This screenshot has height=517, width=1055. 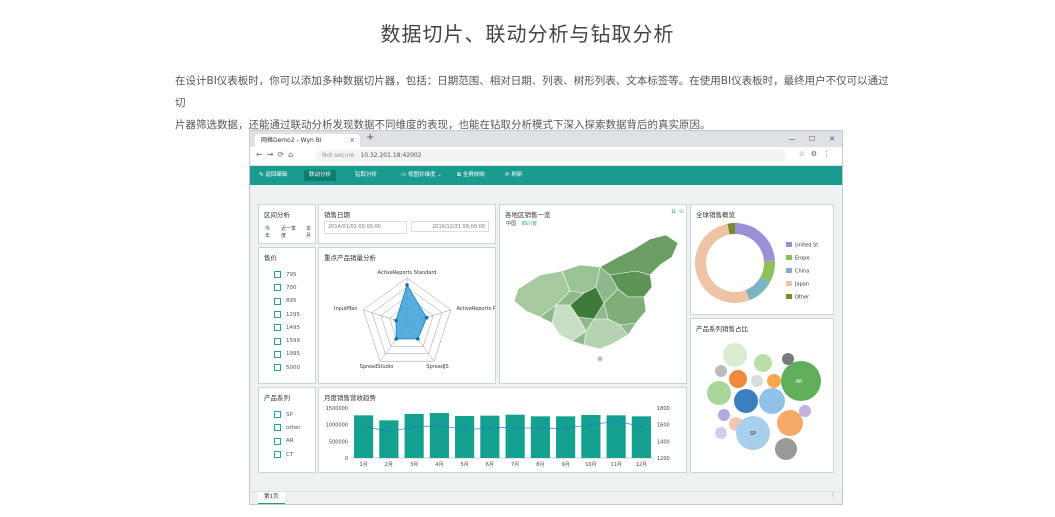 I want to click on edit-button: ✎ 返回编辑, so click(x=273, y=175).